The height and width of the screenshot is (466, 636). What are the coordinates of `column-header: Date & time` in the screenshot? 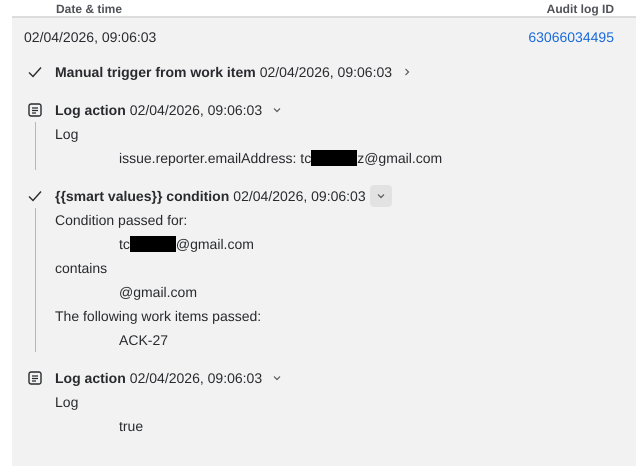 It's located at (89, 9).